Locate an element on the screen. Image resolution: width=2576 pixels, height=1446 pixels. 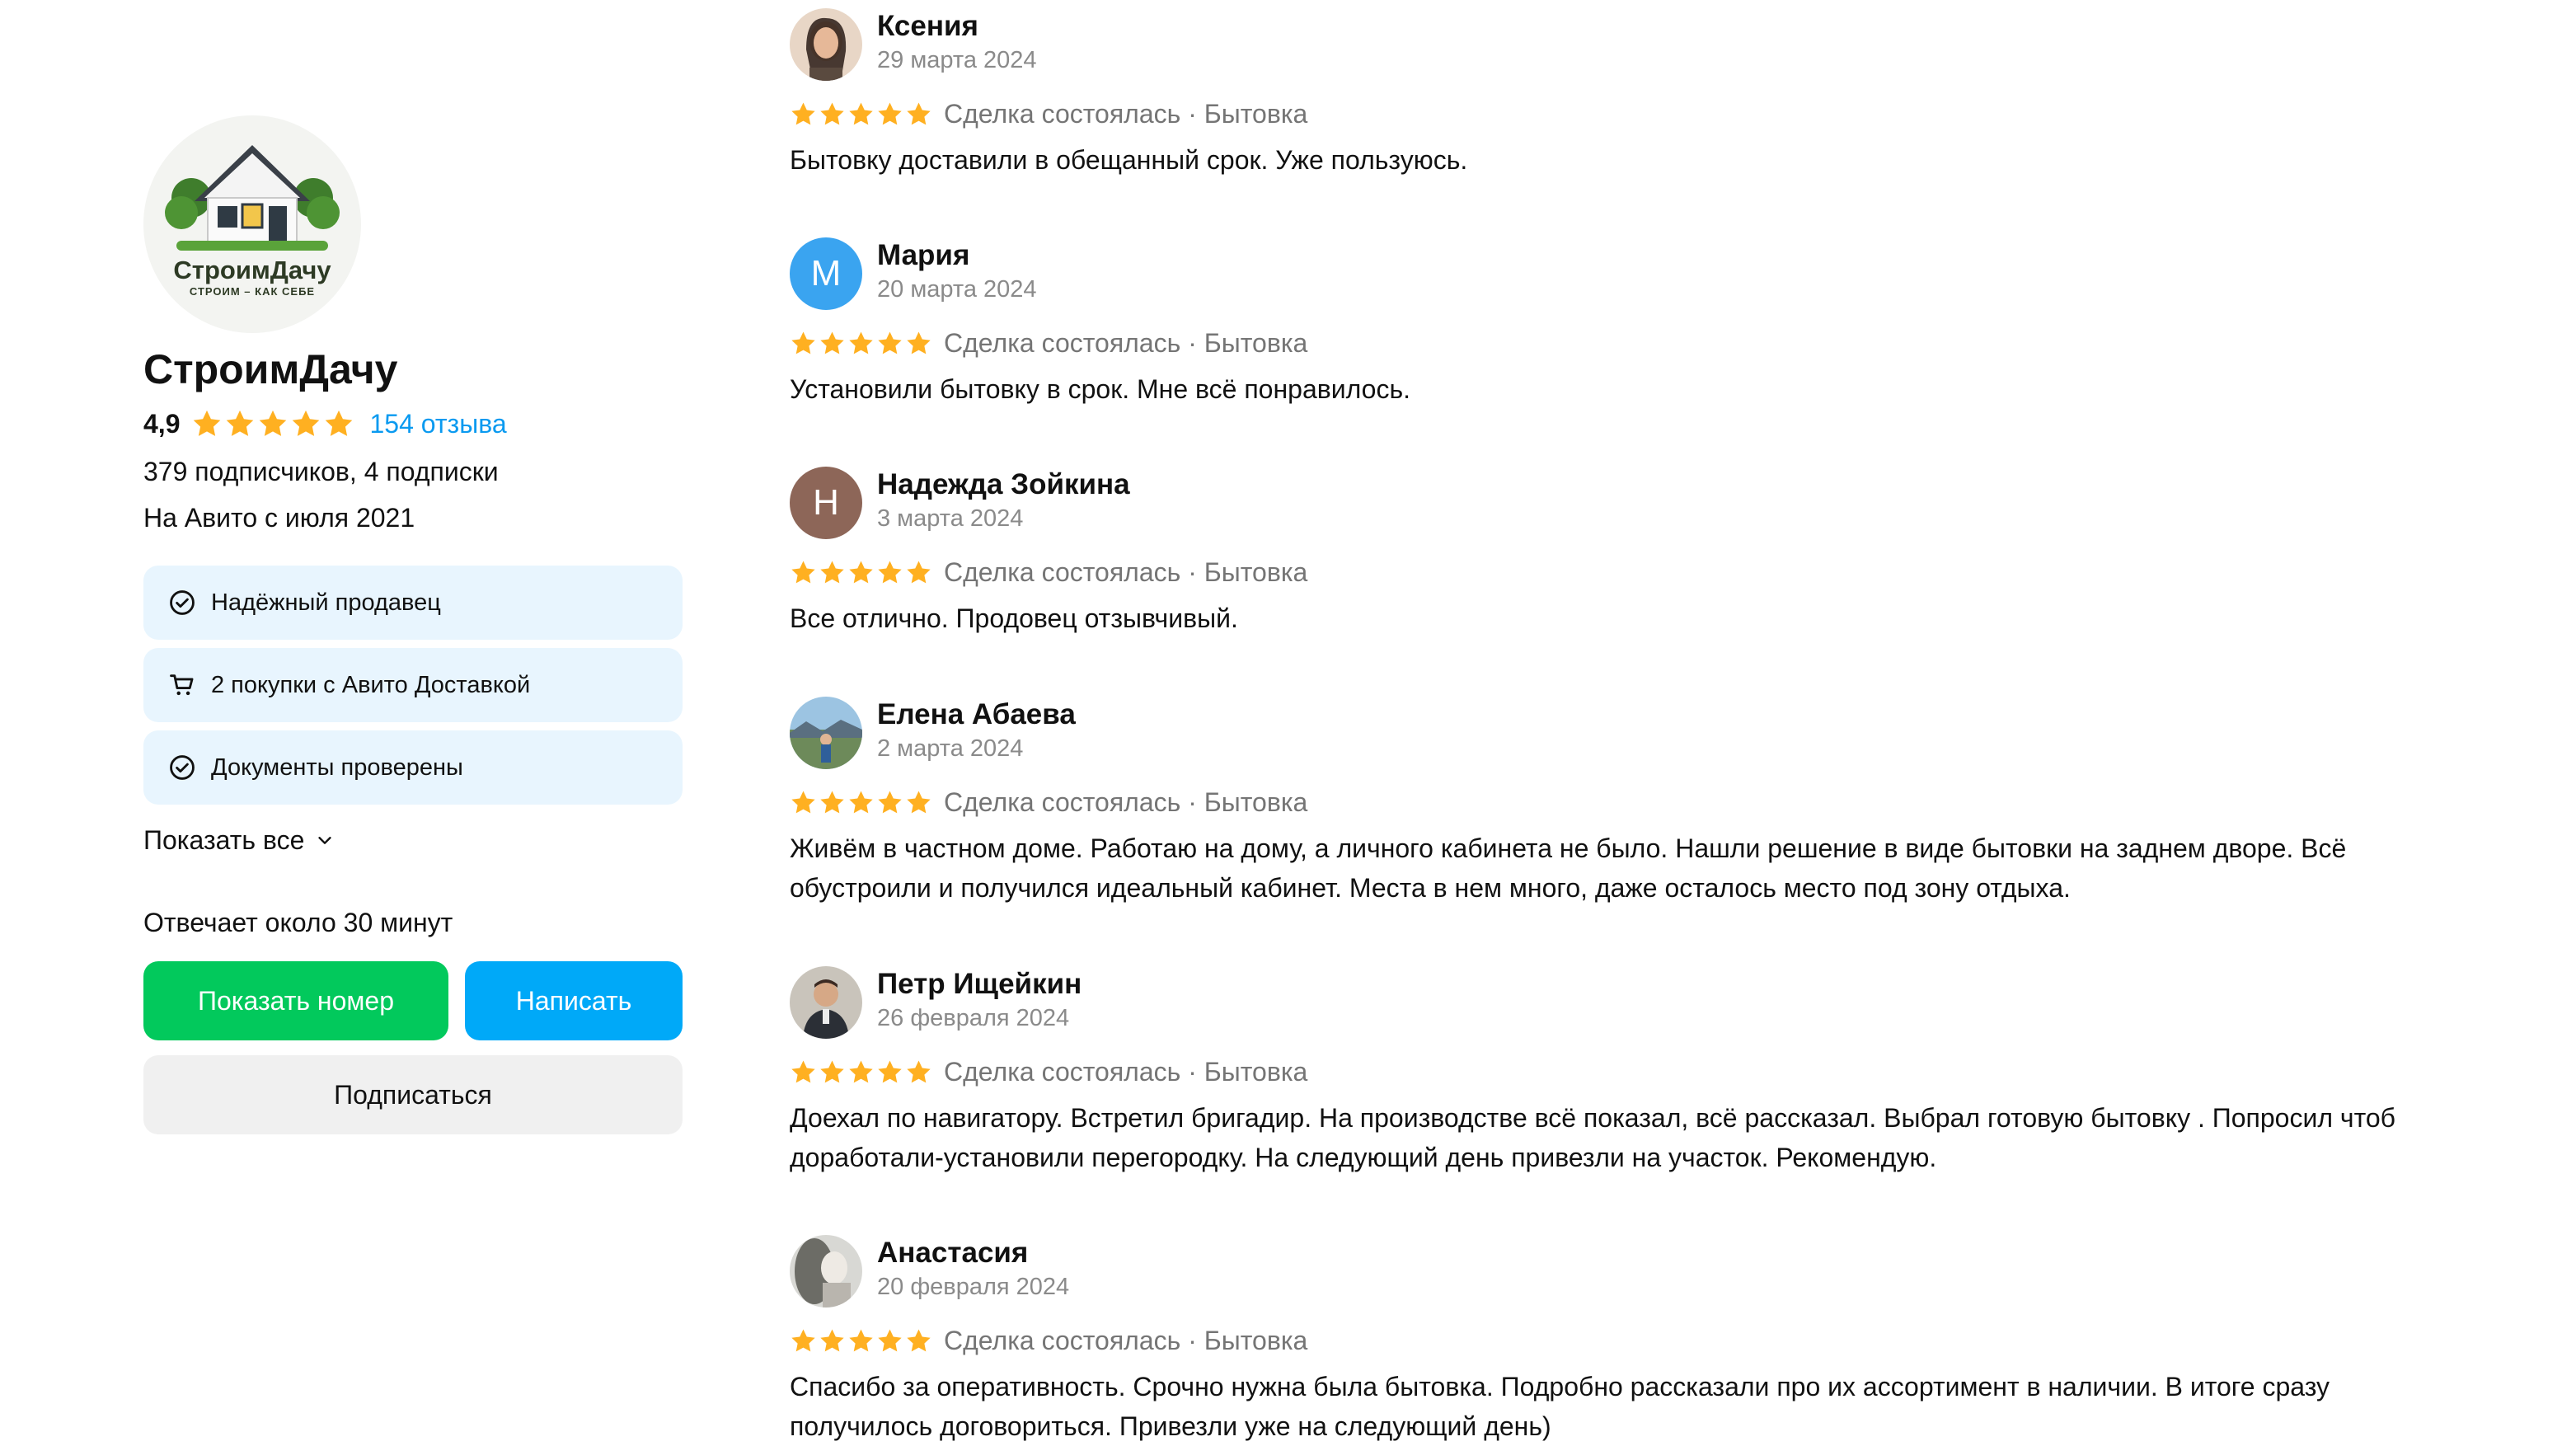
show-phone-button: Показать номер is located at coordinates (296, 1000).